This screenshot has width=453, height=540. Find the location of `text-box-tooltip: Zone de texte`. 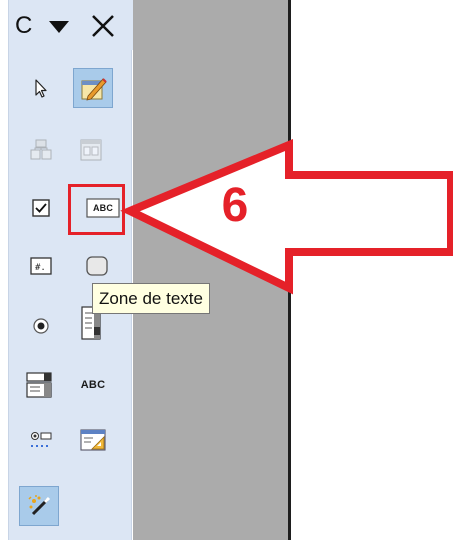

text-box-tooltip: Zone de texte is located at coordinates (151, 298).